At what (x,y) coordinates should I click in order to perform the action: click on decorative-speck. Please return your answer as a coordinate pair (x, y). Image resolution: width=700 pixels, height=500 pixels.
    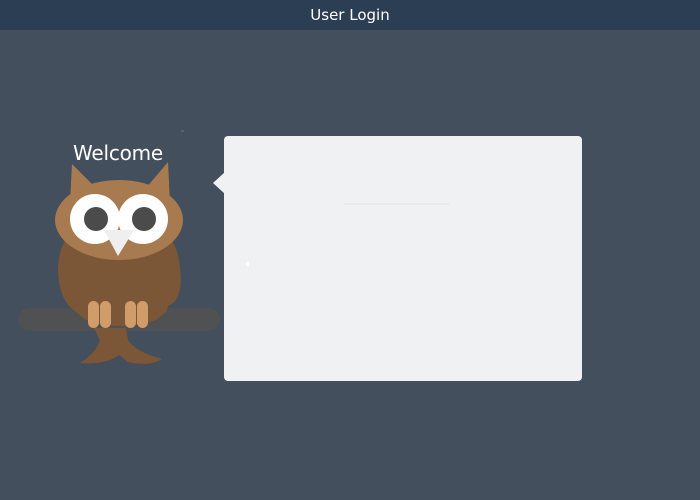
    Looking at the image, I should click on (182, 131).